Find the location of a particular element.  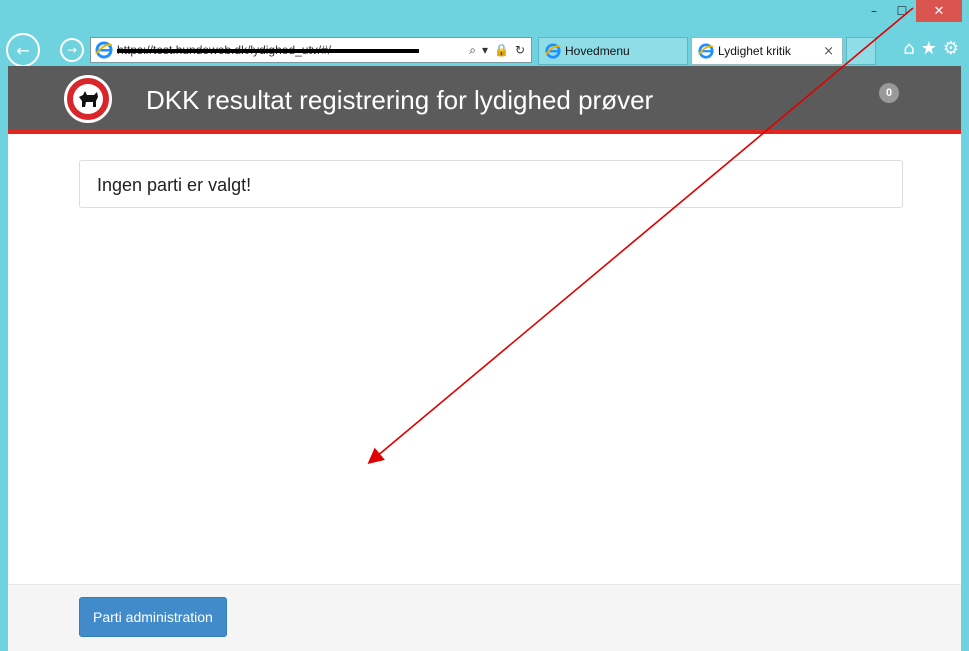

dog-icon is located at coordinates (88, 99).